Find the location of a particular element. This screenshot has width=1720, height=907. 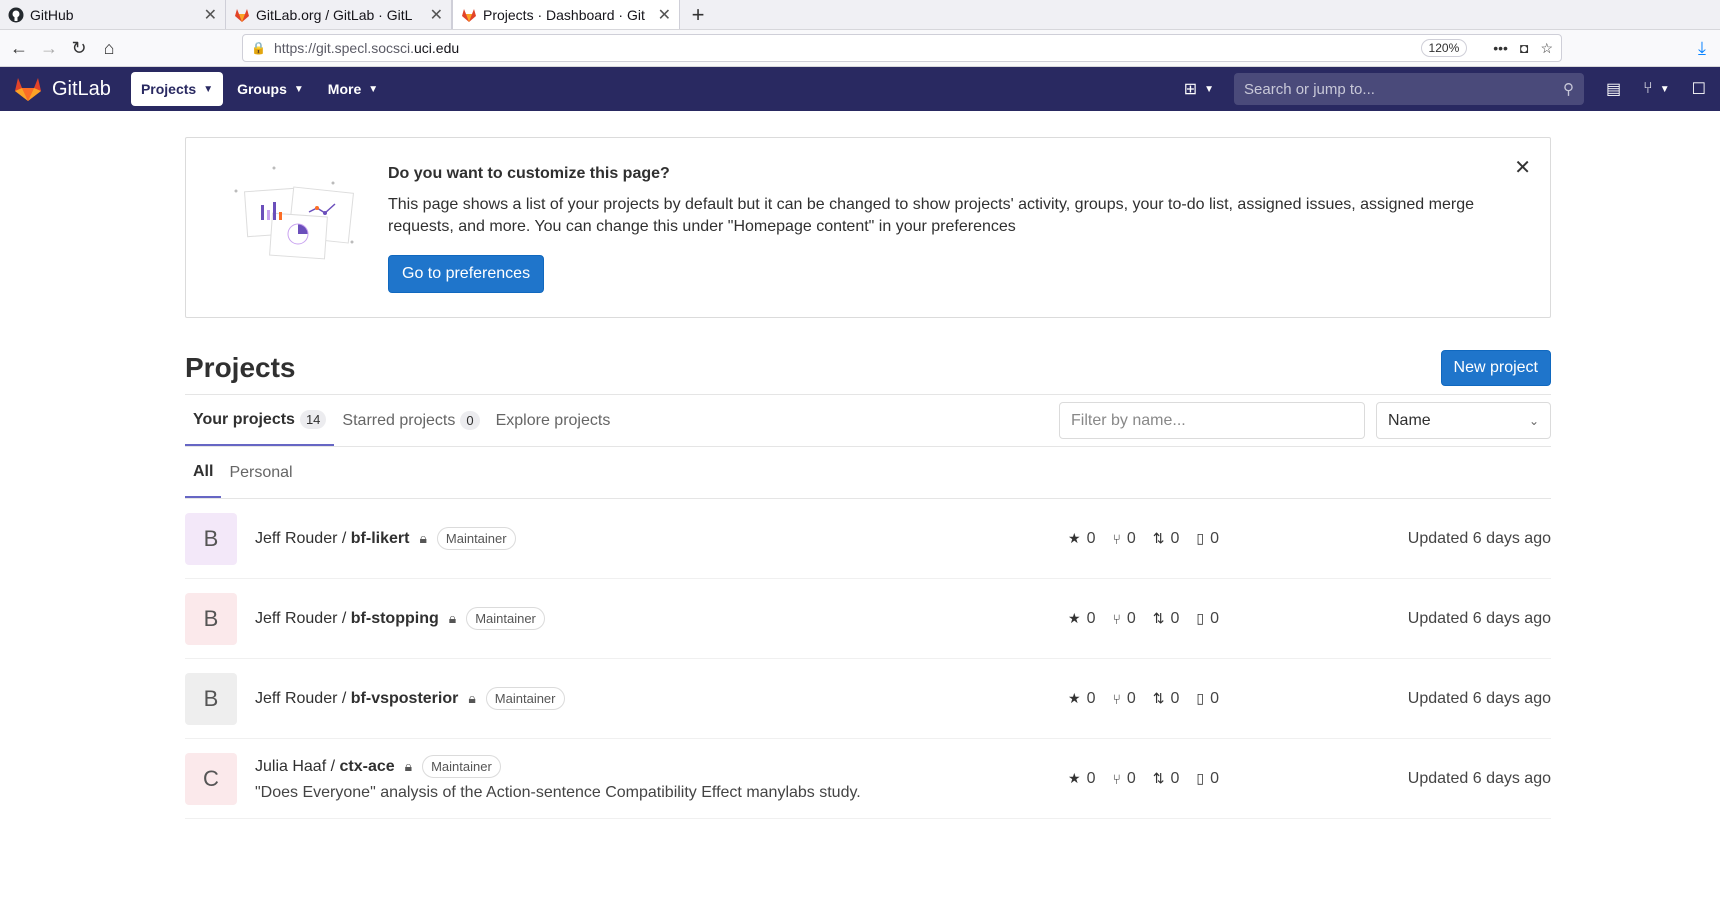

project-link: Jeff Rouder / bf-vsposterior is located at coordinates (356, 699).